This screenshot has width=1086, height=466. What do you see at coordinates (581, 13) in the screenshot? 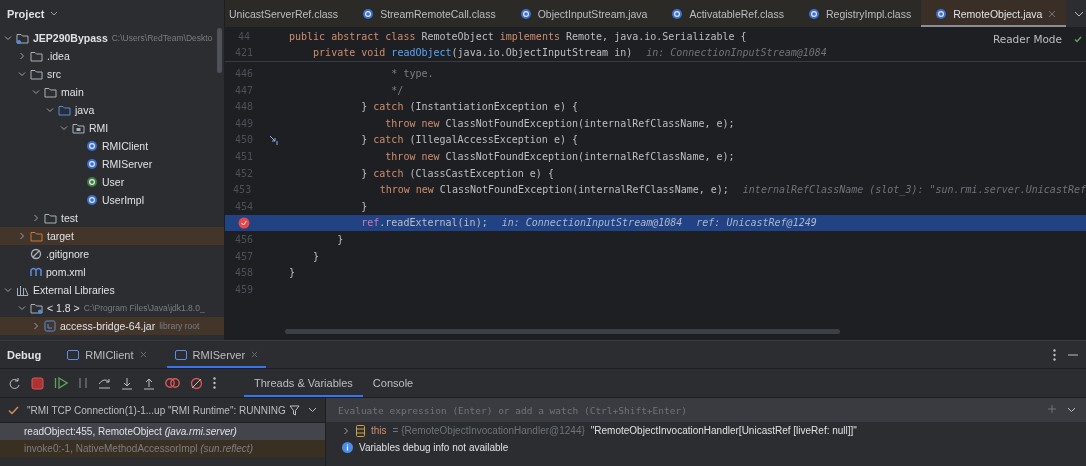
I see `editor-tab: ObjectInputStream.java` at bounding box center [581, 13].